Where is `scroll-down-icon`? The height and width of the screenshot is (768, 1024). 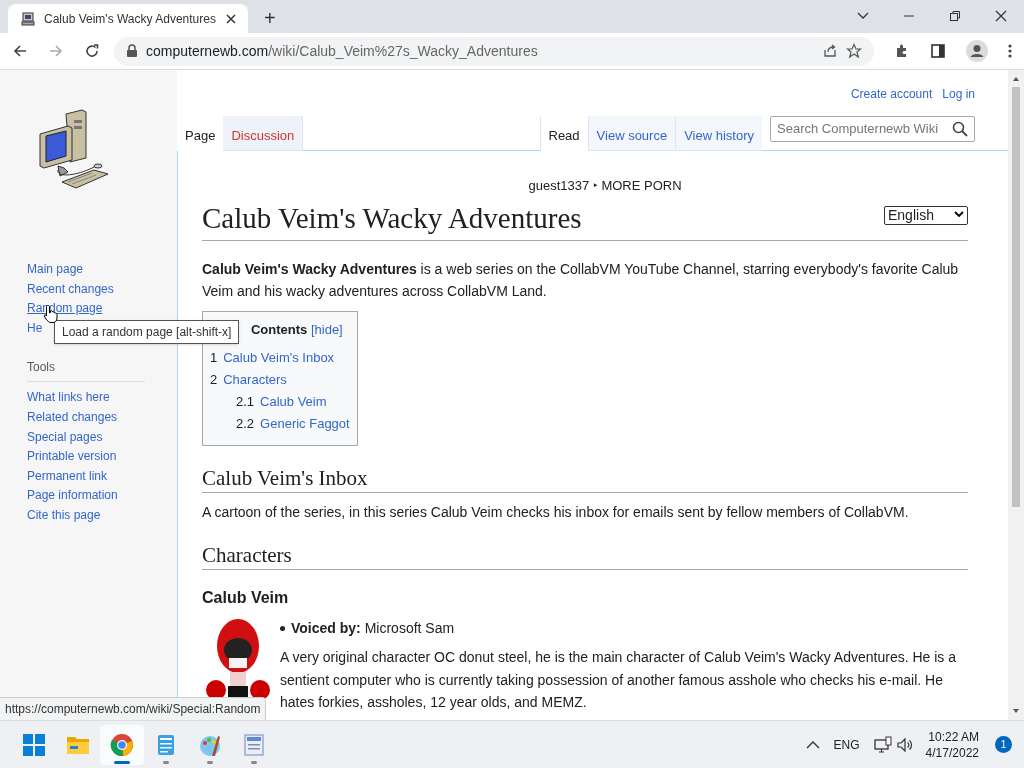 scroll-down-icon is located at coordinates (1016, 711).